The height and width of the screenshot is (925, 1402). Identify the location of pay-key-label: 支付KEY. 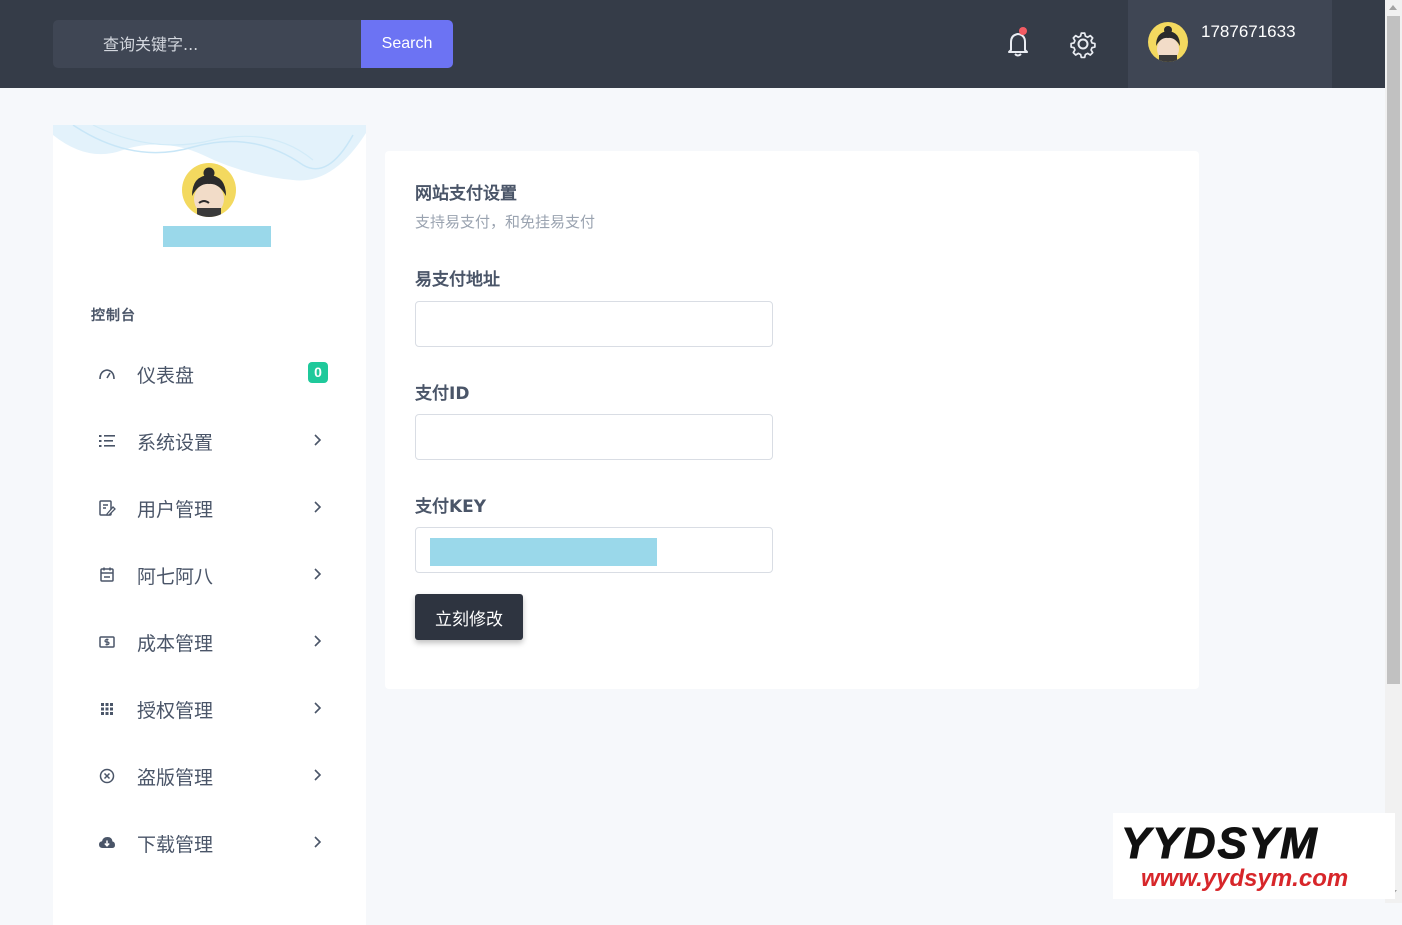
(451, 507).